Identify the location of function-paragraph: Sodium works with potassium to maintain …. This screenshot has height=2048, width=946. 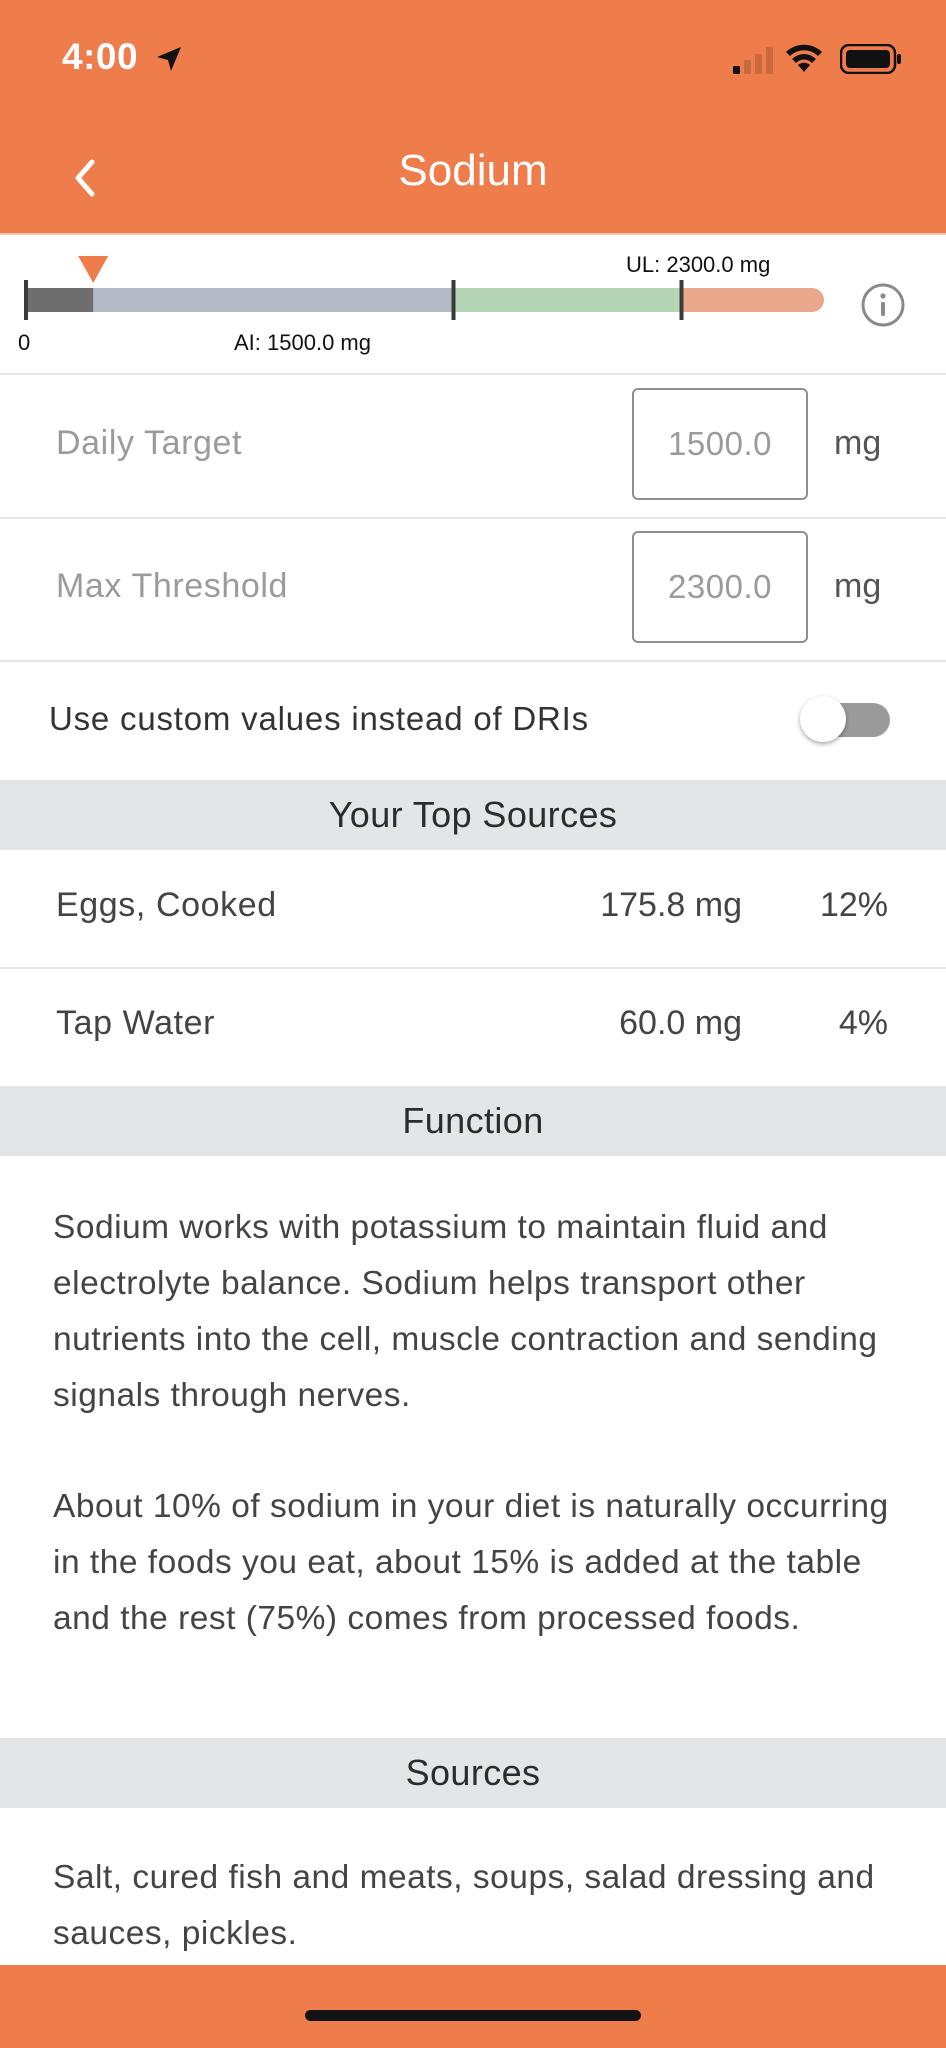
(465, 1311).